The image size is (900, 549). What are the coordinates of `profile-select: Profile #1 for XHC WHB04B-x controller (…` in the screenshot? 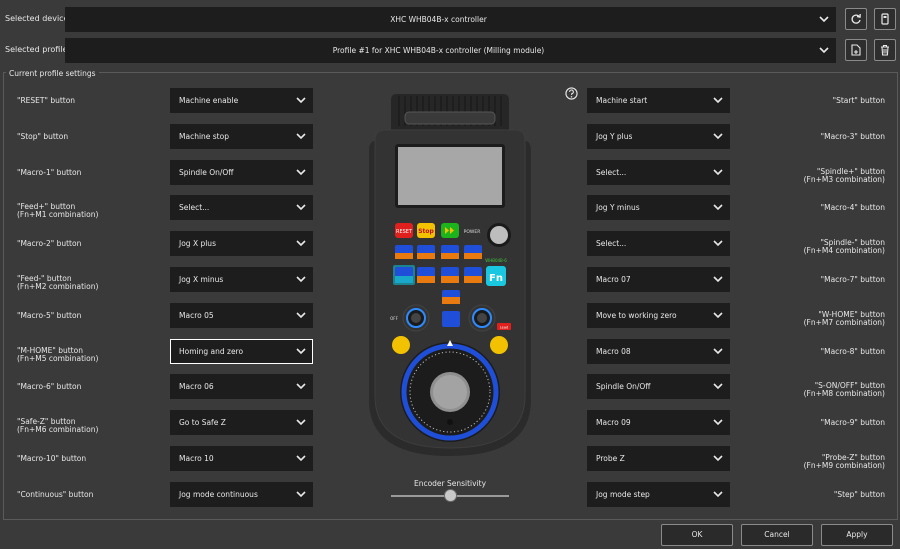 It's located at (450, 50).